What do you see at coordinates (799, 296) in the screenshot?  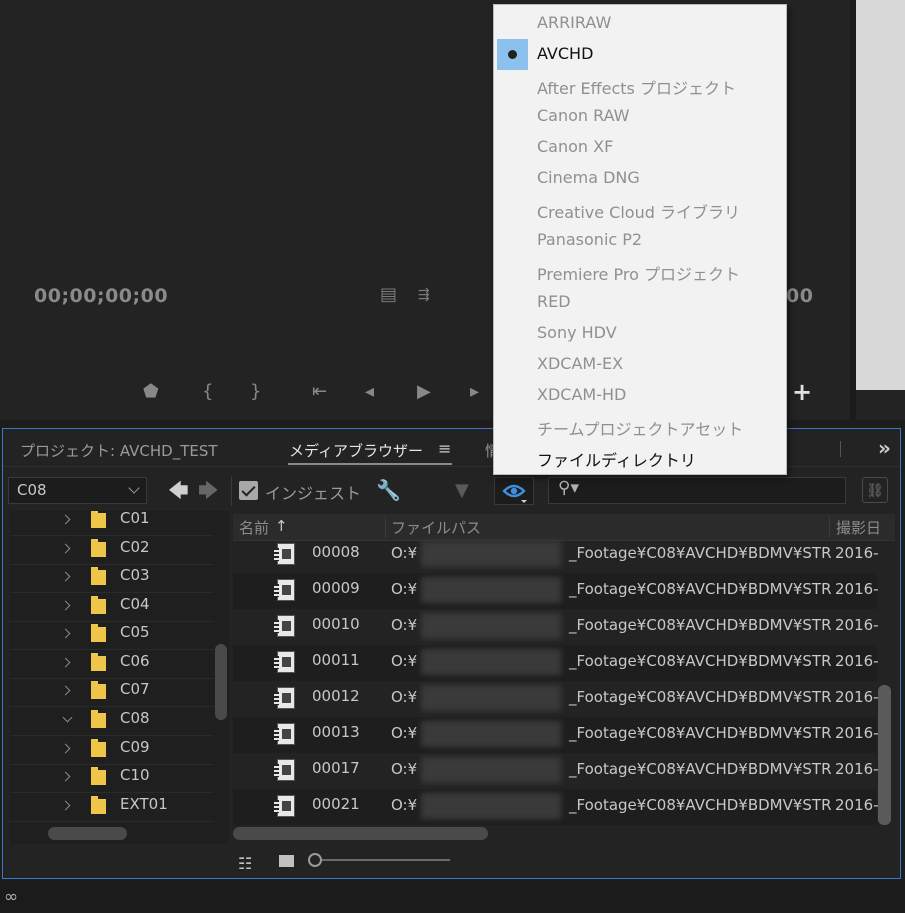 I see `timecode-duration: 00` at bounding box center [799, 296].